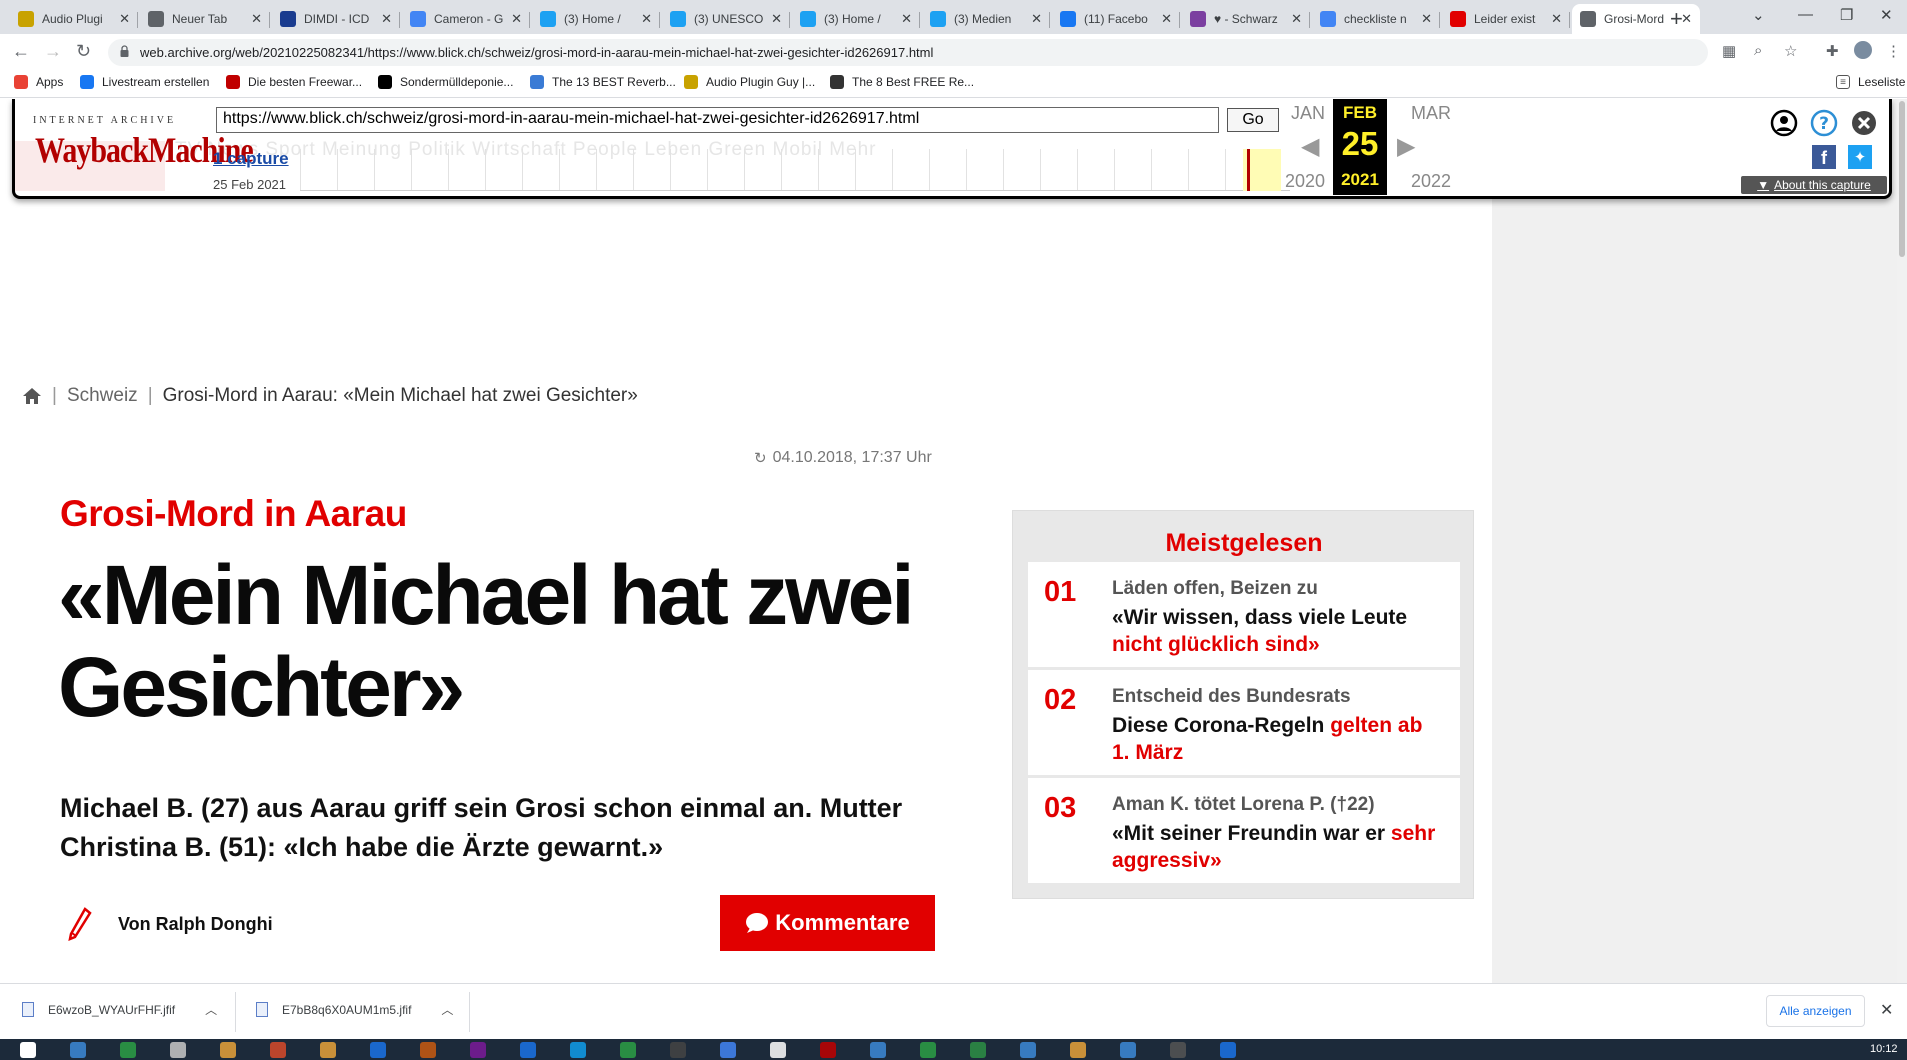  I want to click on home-icon, so click(32, 396).